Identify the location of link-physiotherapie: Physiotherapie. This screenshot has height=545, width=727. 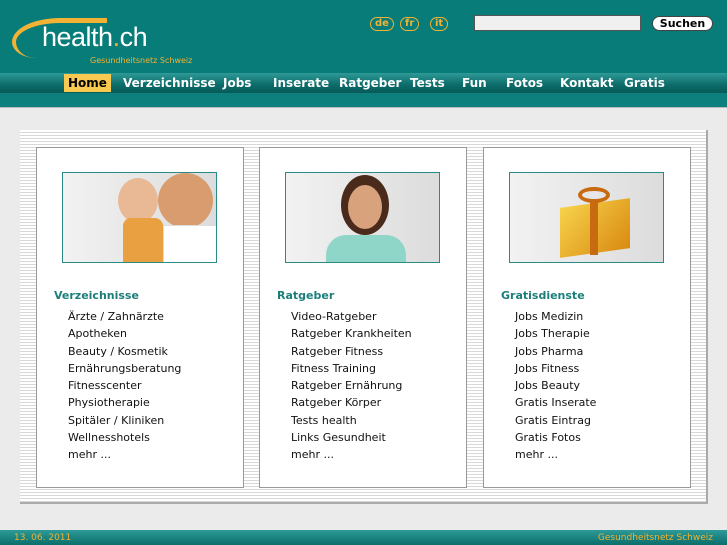
(124, 402).